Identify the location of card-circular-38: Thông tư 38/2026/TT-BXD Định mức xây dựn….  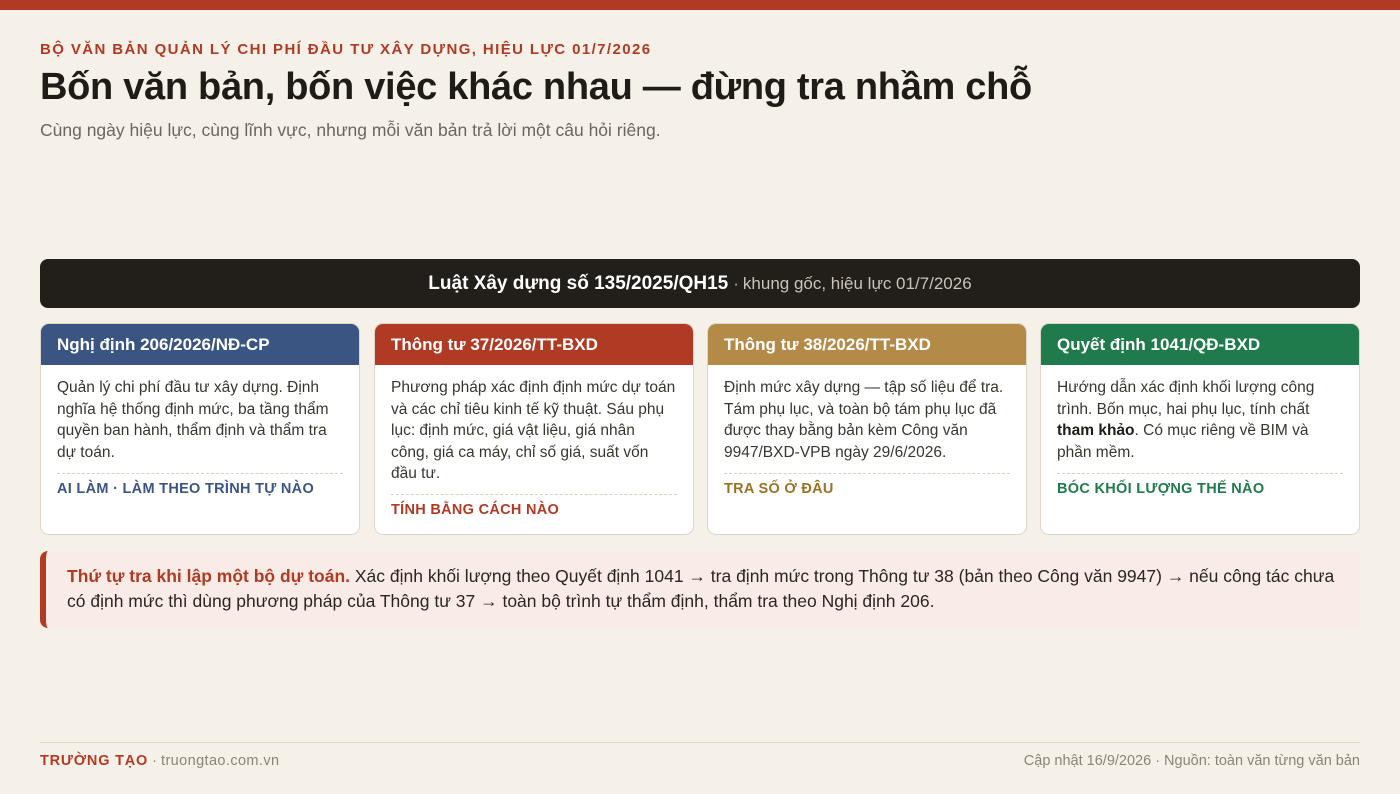
(867, 429).